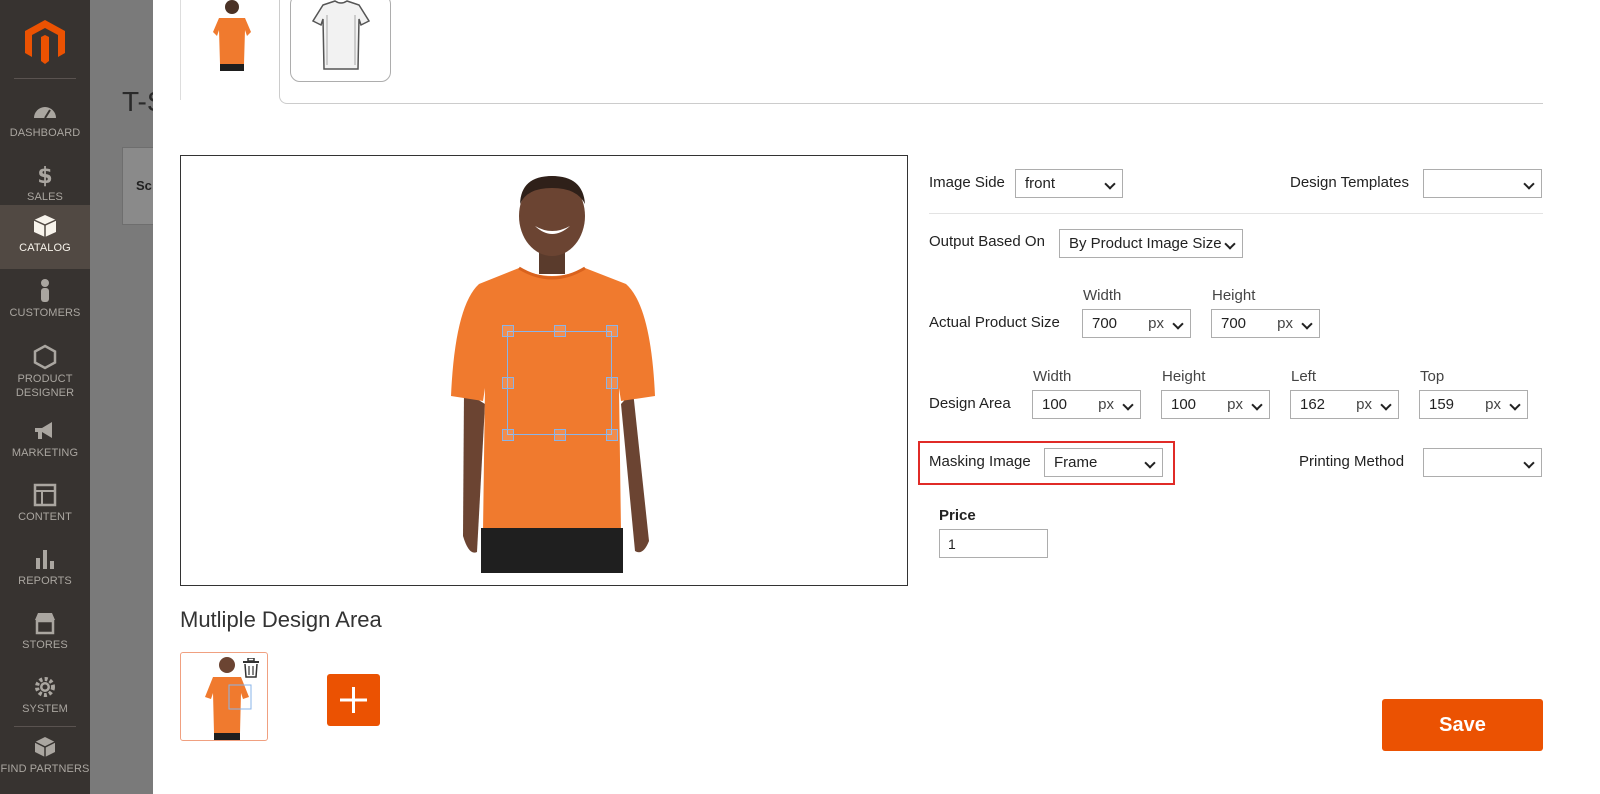 This screenshot has height=794, width=1600. Describe the element at coordinates (1040, 183) in the screenshot. I see `image-side-value: front` at that location.